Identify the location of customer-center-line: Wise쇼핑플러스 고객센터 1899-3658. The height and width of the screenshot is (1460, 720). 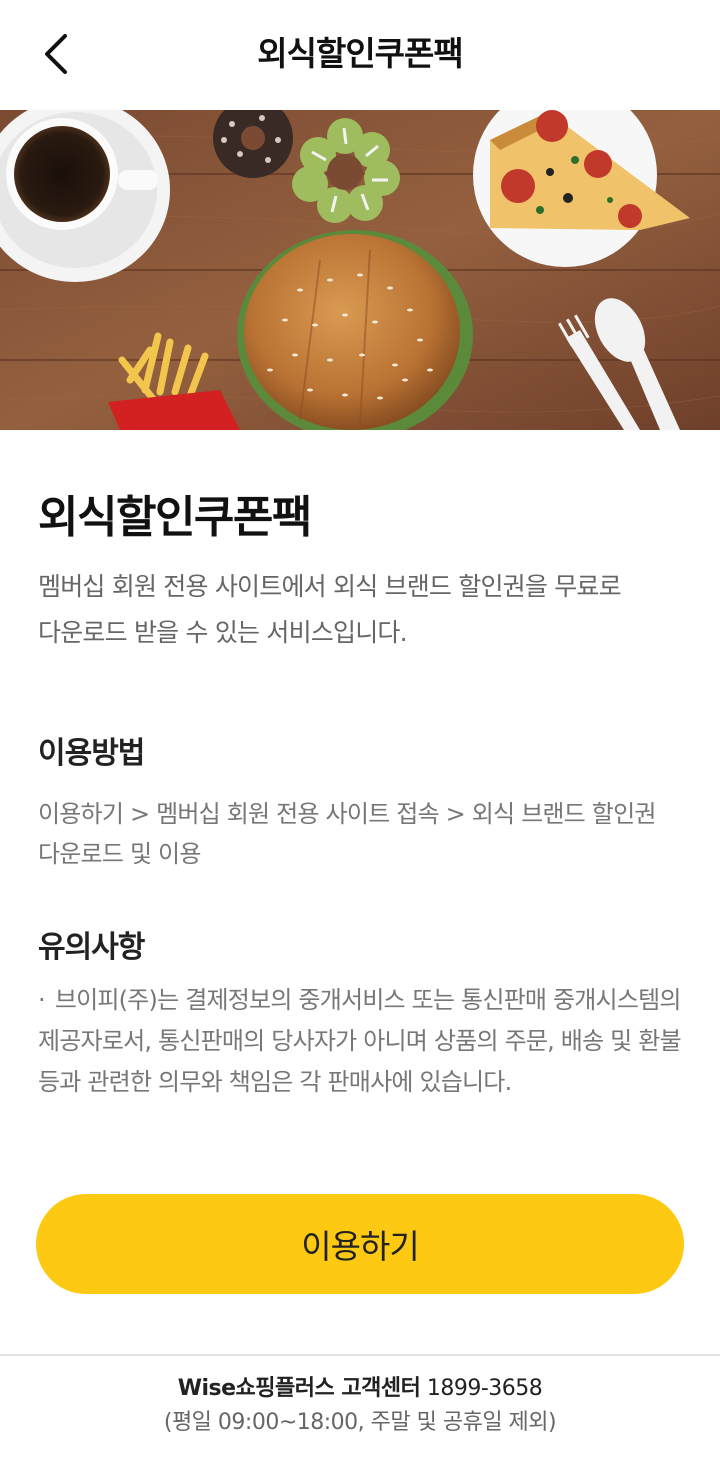
(360, 1389).